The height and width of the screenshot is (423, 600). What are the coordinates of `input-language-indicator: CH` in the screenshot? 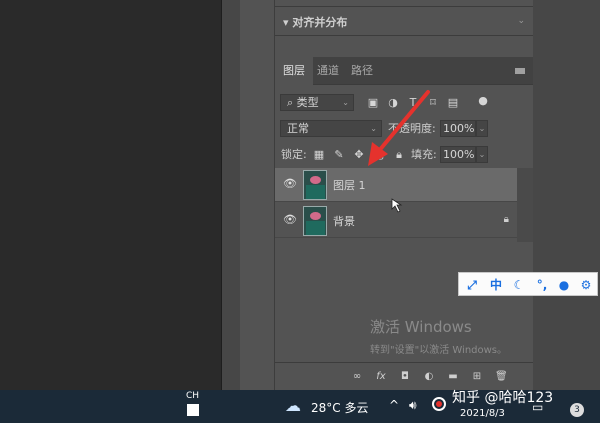 It's located at (192, 396).